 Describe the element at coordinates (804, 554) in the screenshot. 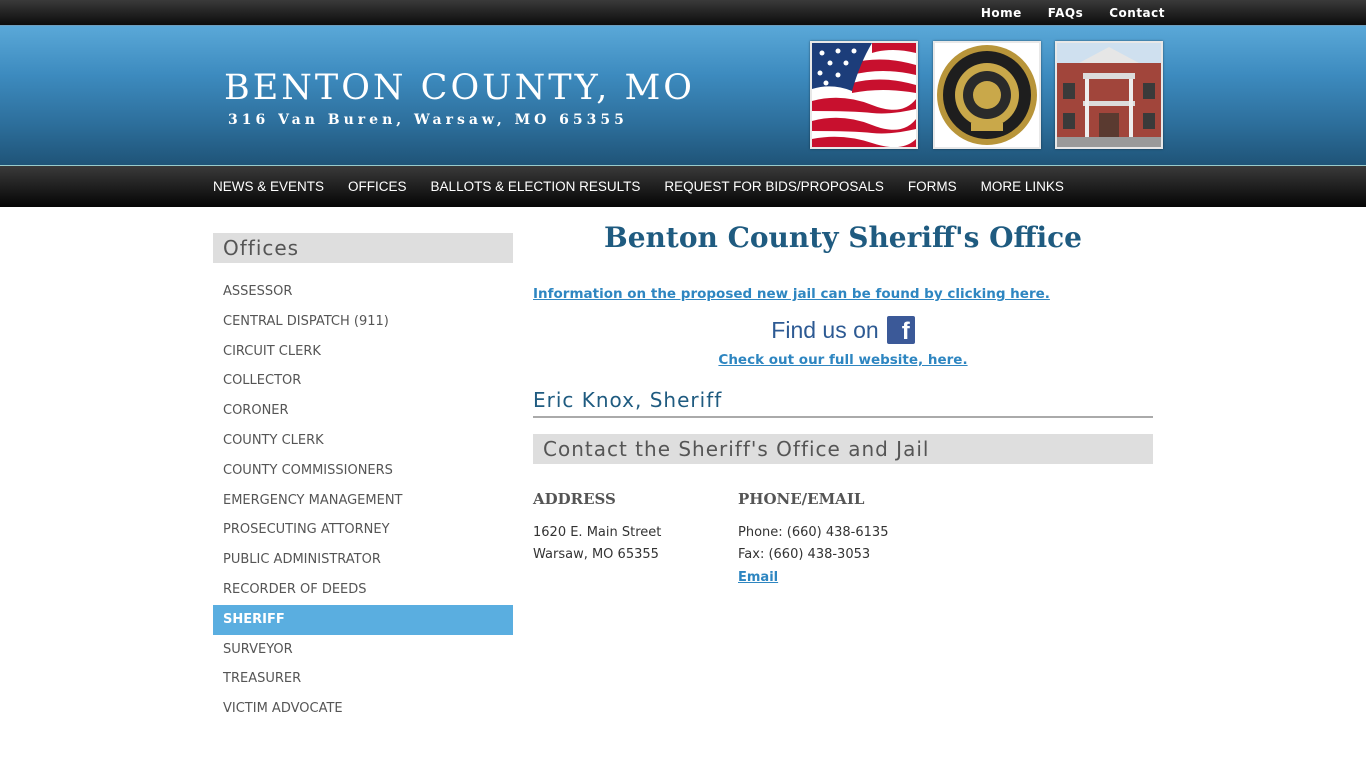

I see `fax-number: Fax: (660) 438-3053` at that location.